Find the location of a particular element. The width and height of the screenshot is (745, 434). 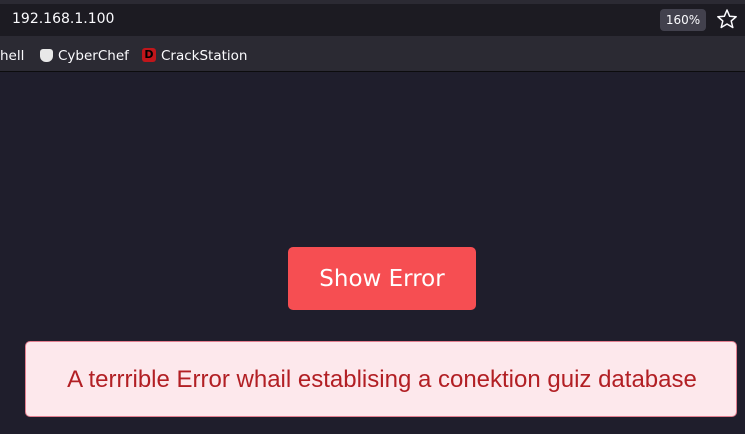

bookmark-item-hell: hell is located at coordinates (12, 56).